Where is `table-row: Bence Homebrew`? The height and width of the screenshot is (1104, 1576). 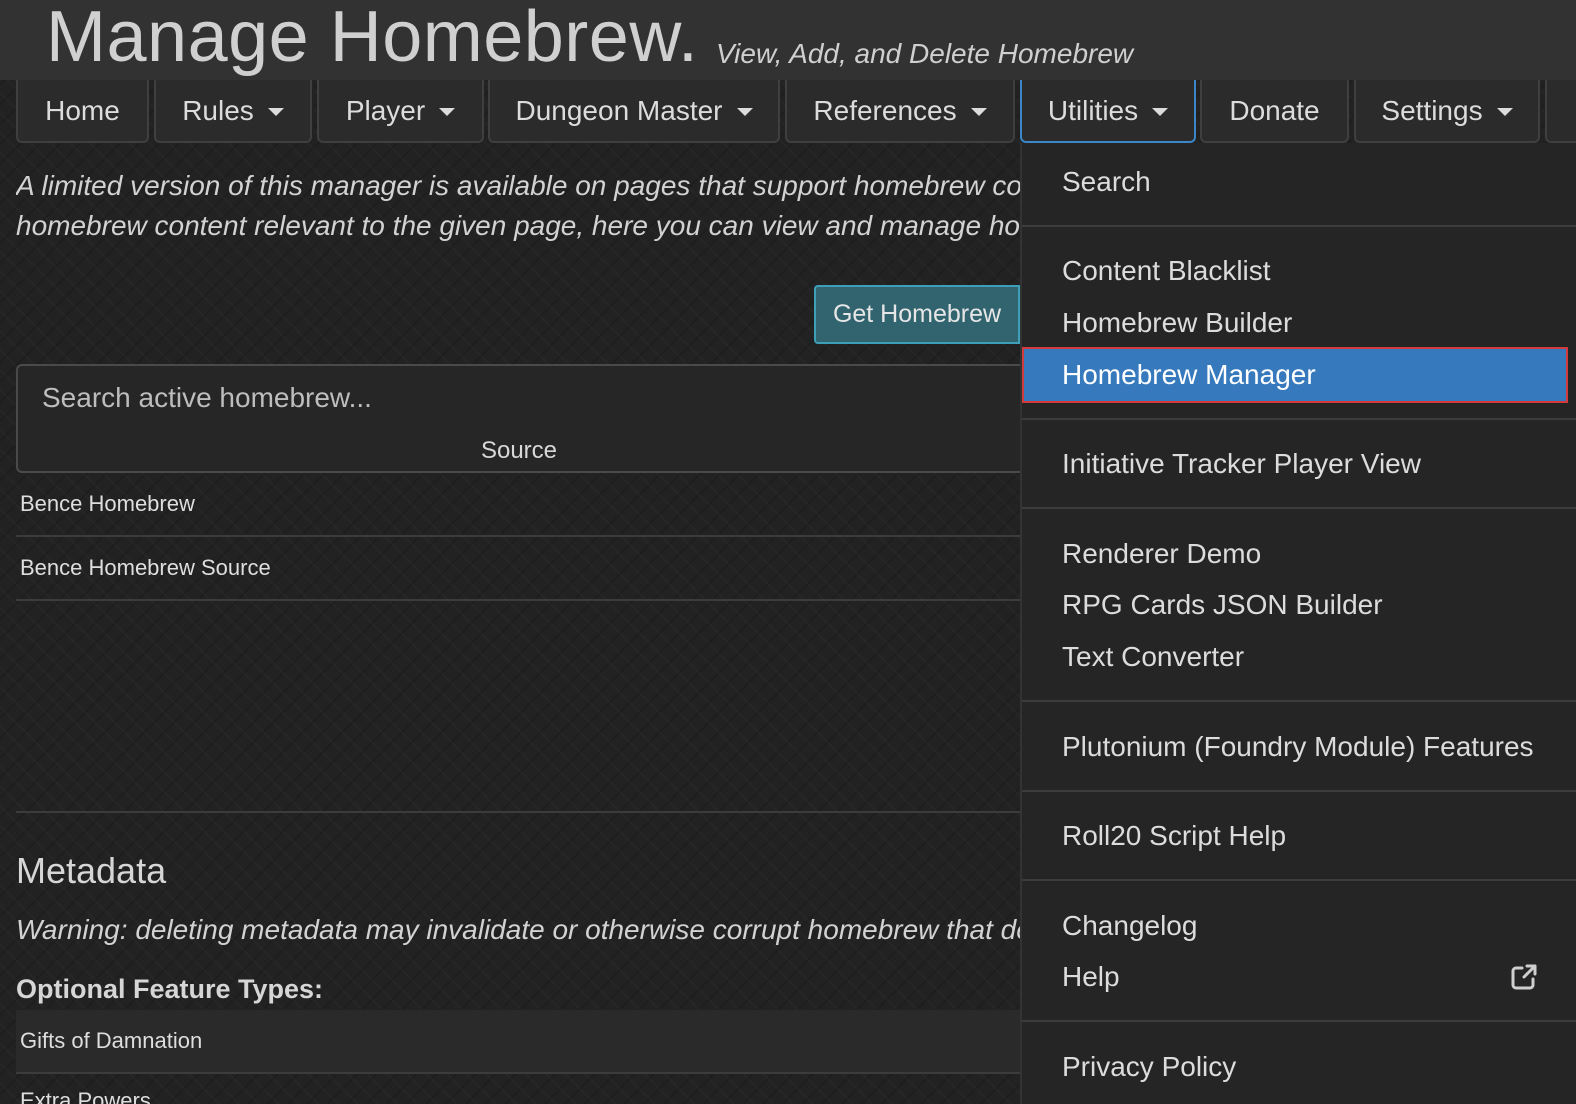
table-row: Bence Homebrew is located at coordinates (519, 505).